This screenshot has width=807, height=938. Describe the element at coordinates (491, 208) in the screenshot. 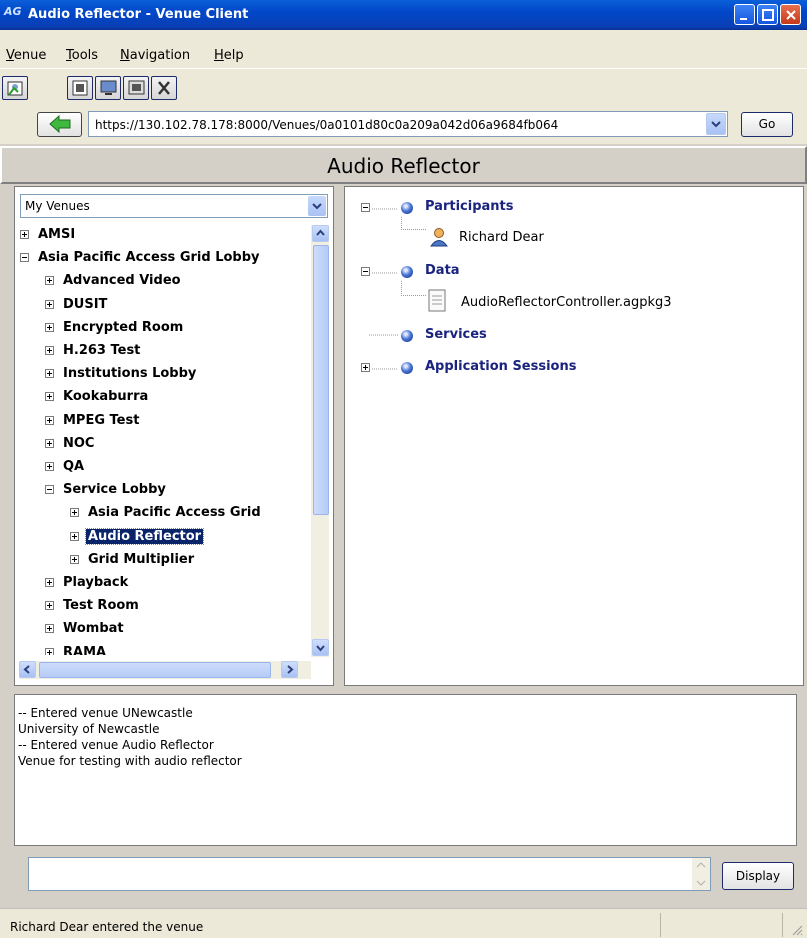

I see `participants-node: Participants` at that location.